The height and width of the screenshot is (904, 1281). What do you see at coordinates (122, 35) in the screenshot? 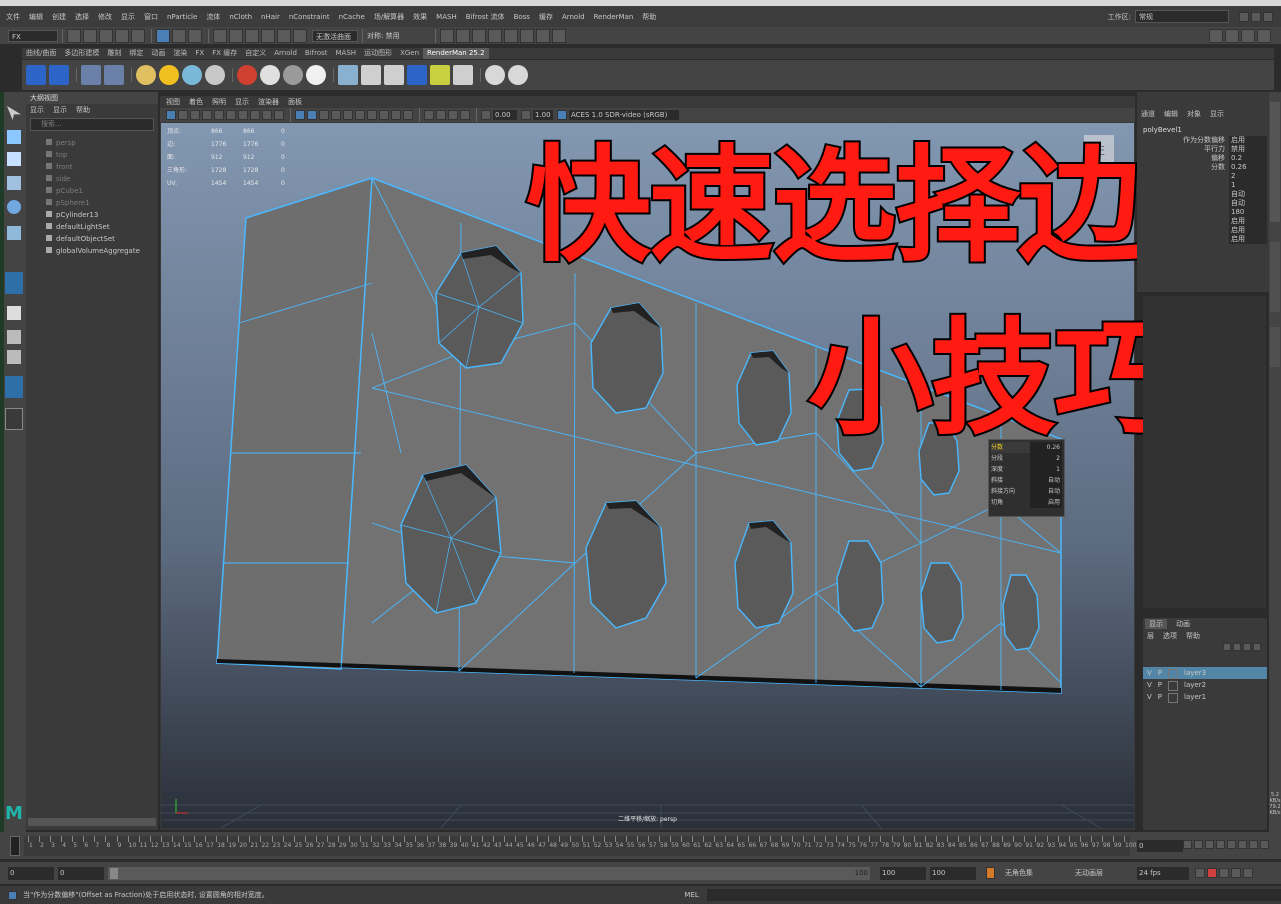
I see `undo-icon` at bounding box center [122, 35].